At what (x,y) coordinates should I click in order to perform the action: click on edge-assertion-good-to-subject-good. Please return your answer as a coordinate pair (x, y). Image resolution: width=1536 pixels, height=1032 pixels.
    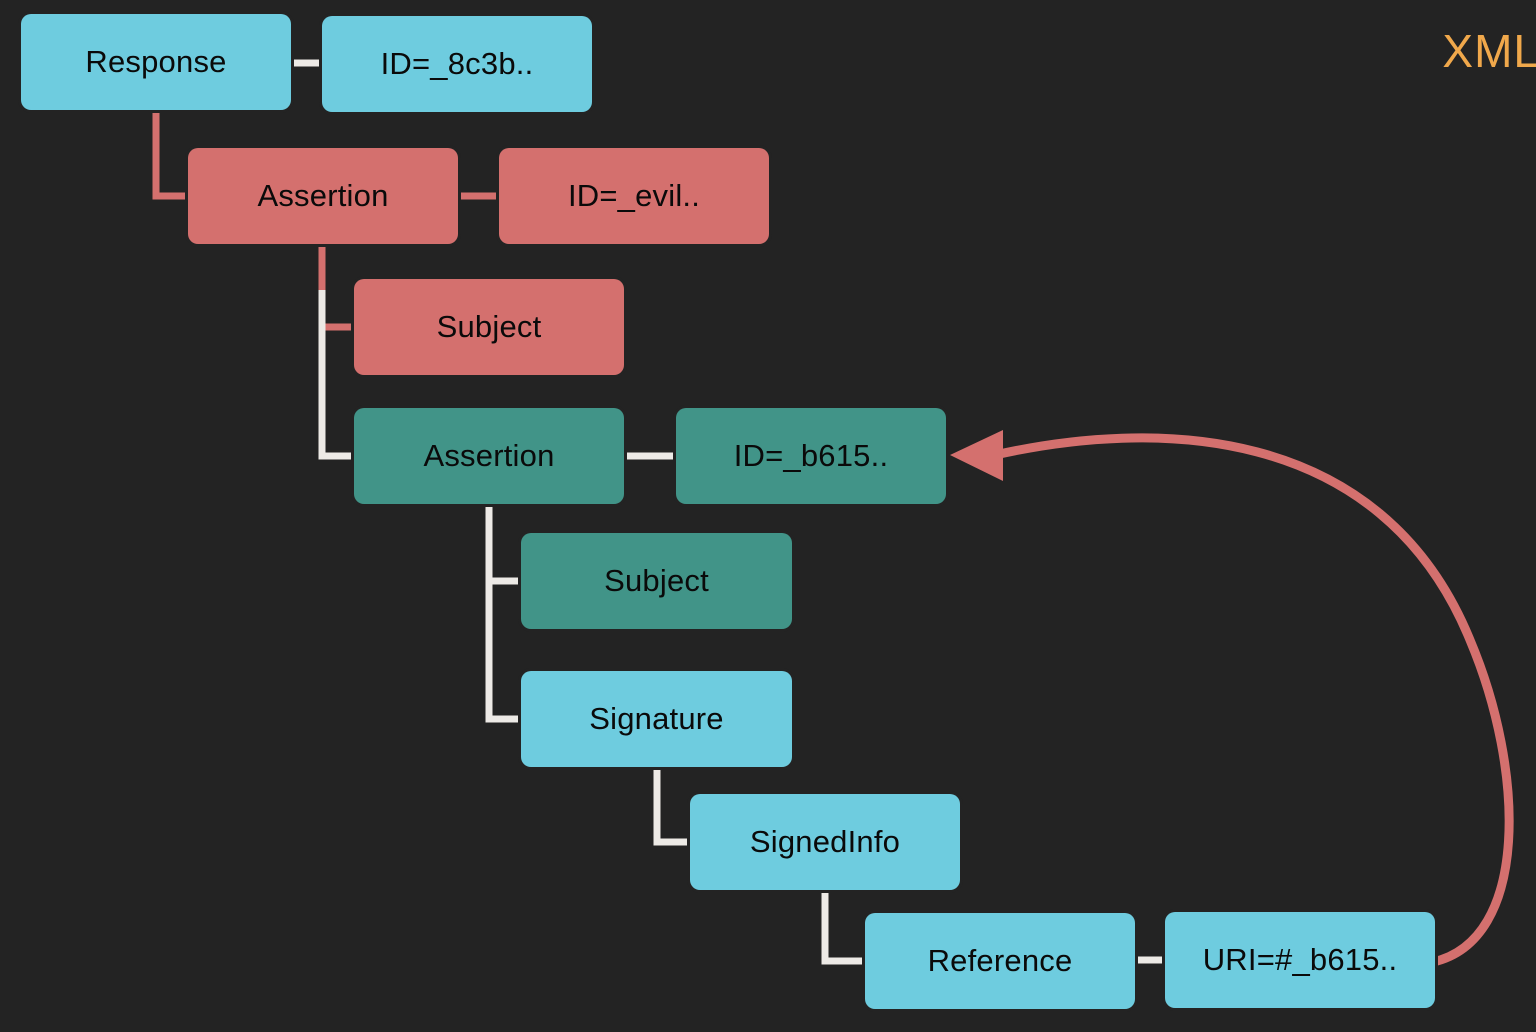
    Looking at the image, I should click on (503, 544).